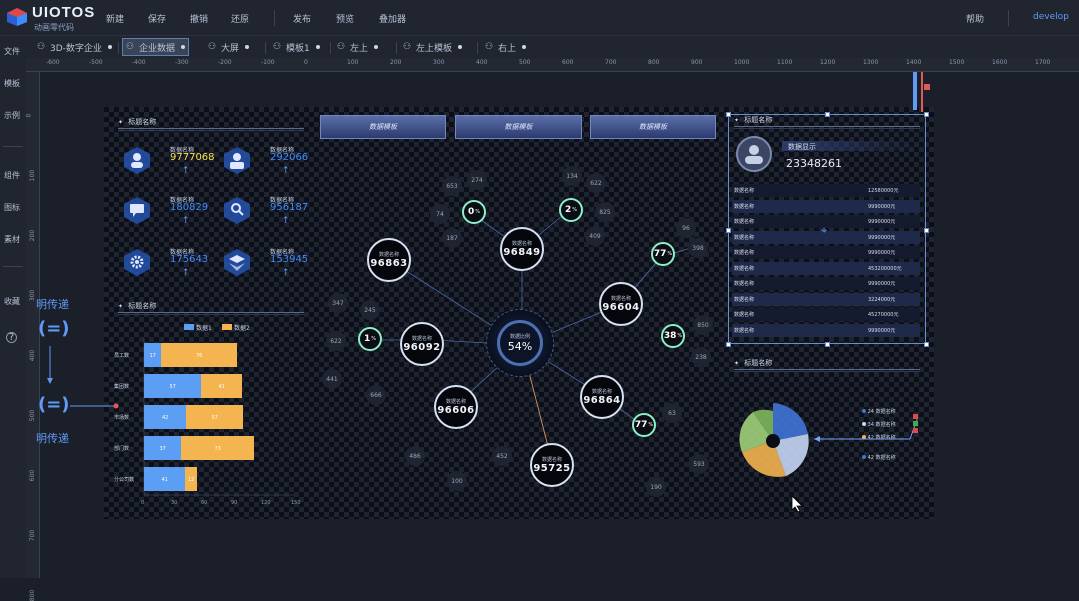 The height and width of the screenshot is (601, 1079). Describe the element at coordinates (641, 425) in the screenshot. I see `ring-value: 77` at that location.